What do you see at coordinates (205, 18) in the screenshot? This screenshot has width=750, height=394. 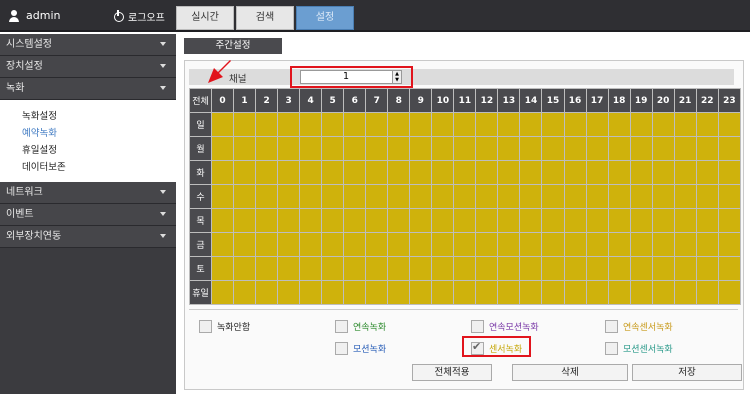 I see `tab-live: 실시간` at bounding box center [205, 18].